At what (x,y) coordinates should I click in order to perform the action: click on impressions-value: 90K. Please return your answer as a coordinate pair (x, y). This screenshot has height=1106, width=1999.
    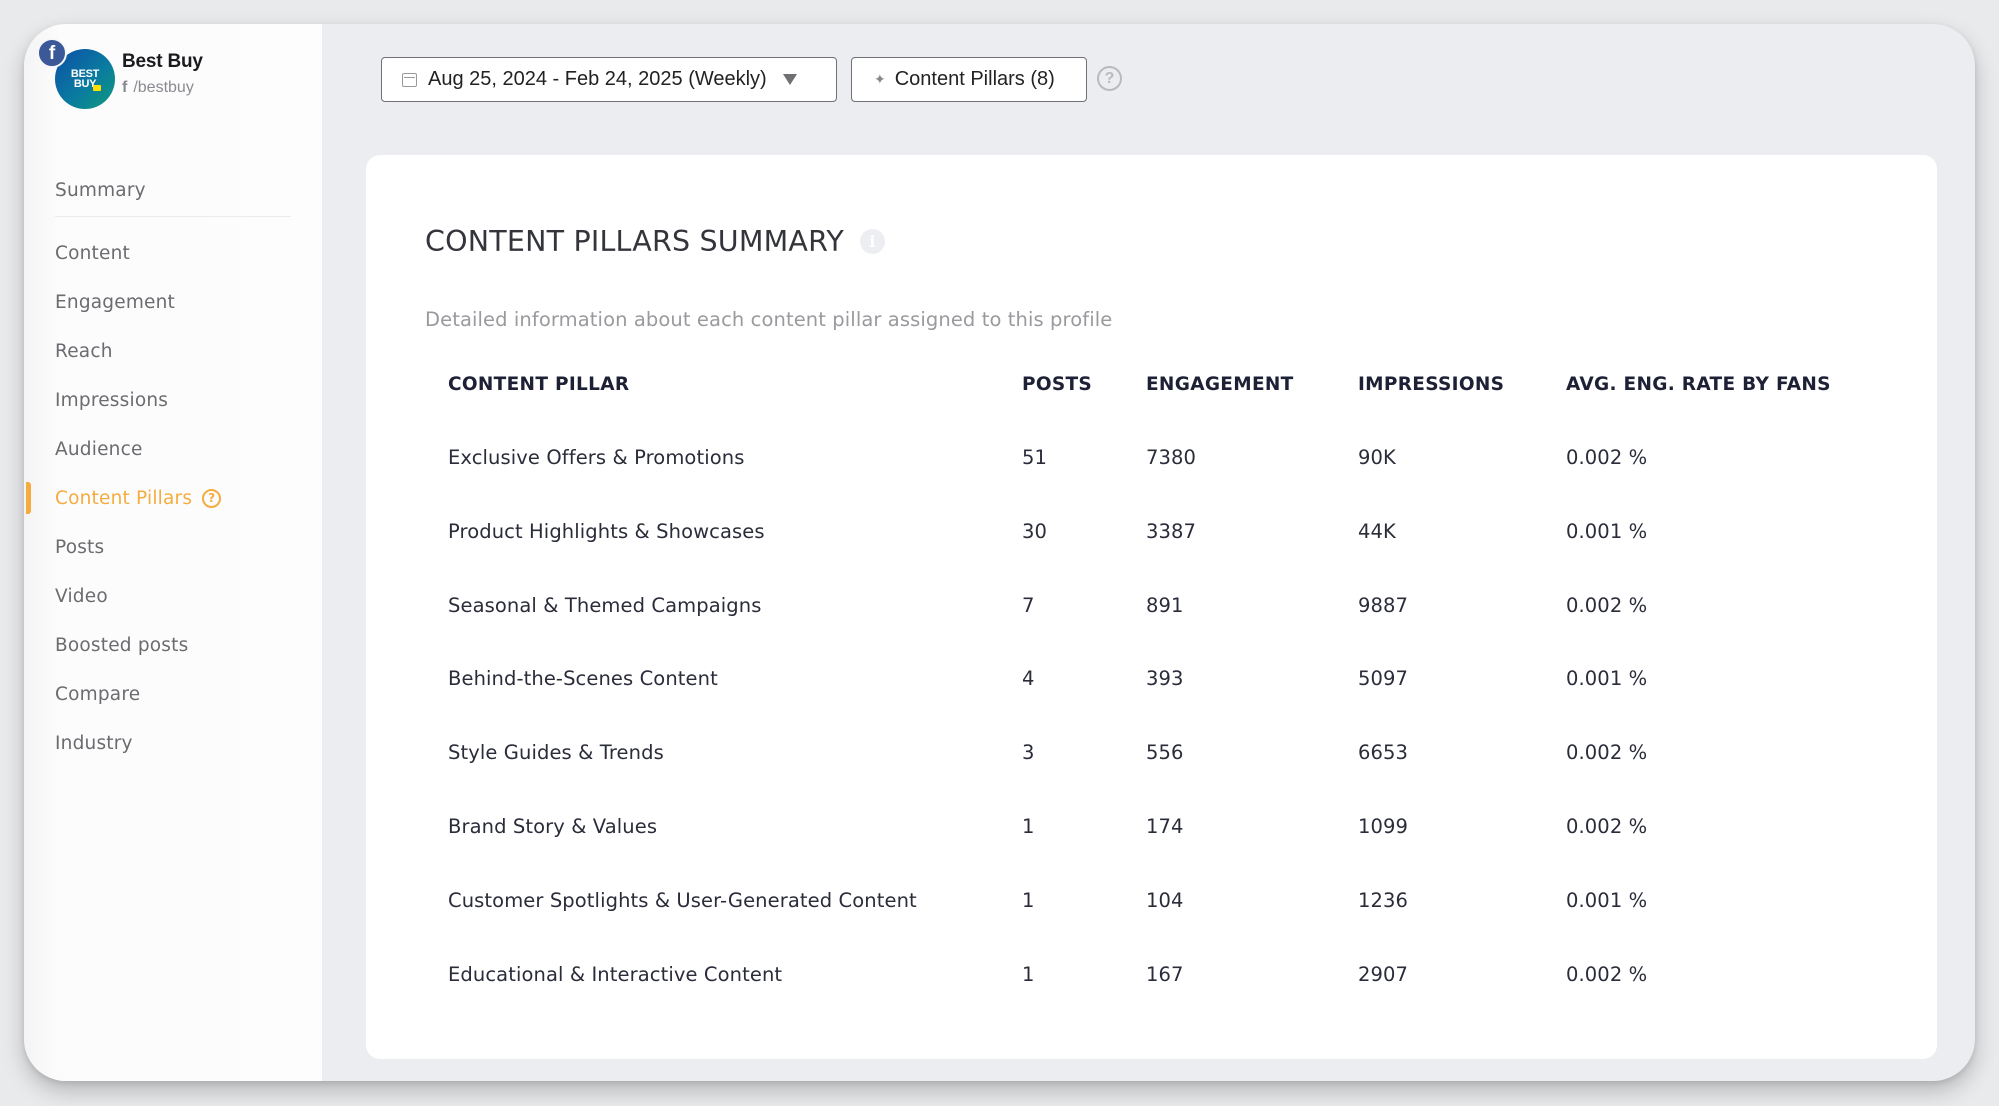
    Looking at the image, I should click on (1377, 457).